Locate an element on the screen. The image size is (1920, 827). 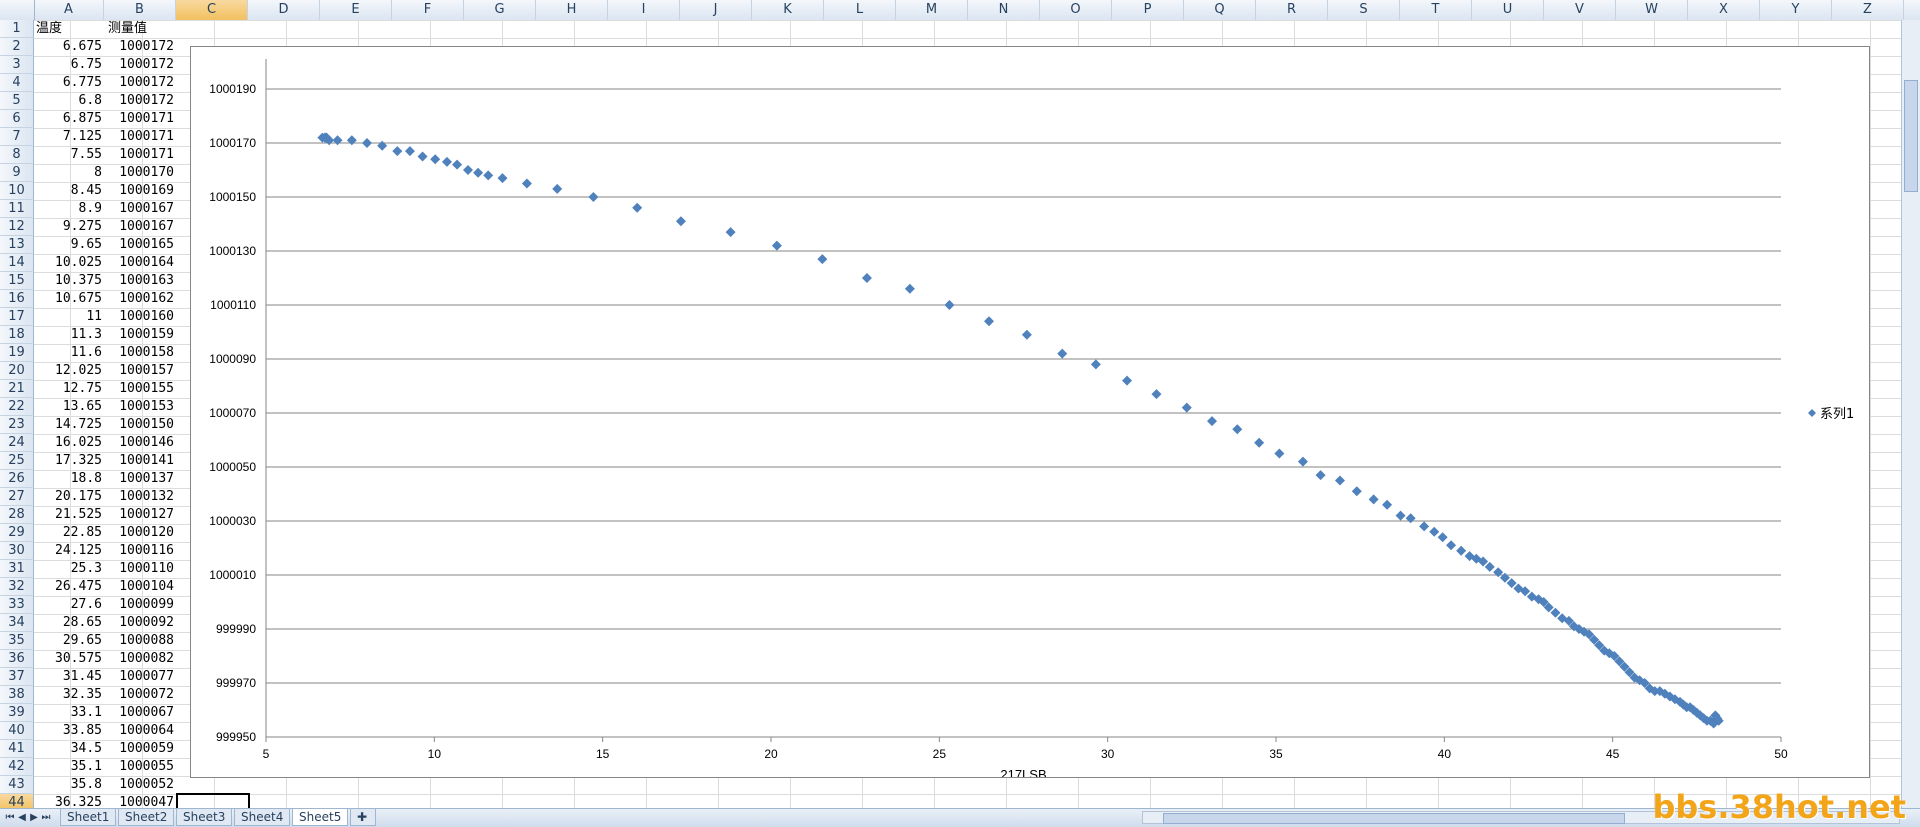
cell-temperature: 29.65 is located at coordinates (69, 641).